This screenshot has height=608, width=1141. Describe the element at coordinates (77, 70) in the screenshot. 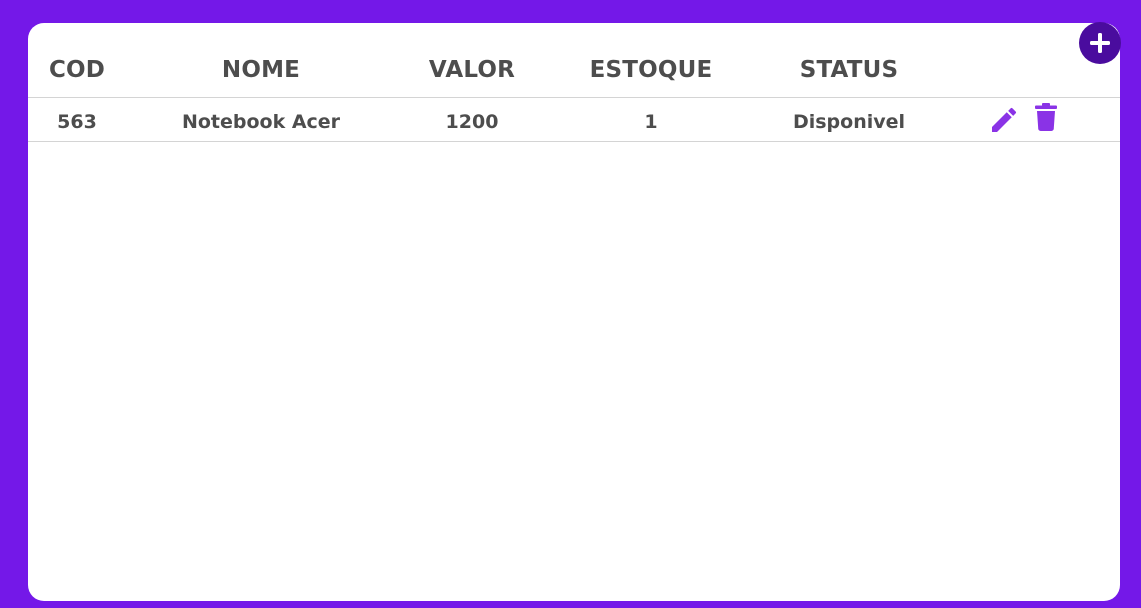

I see `column-header-cod: COD` at that location.